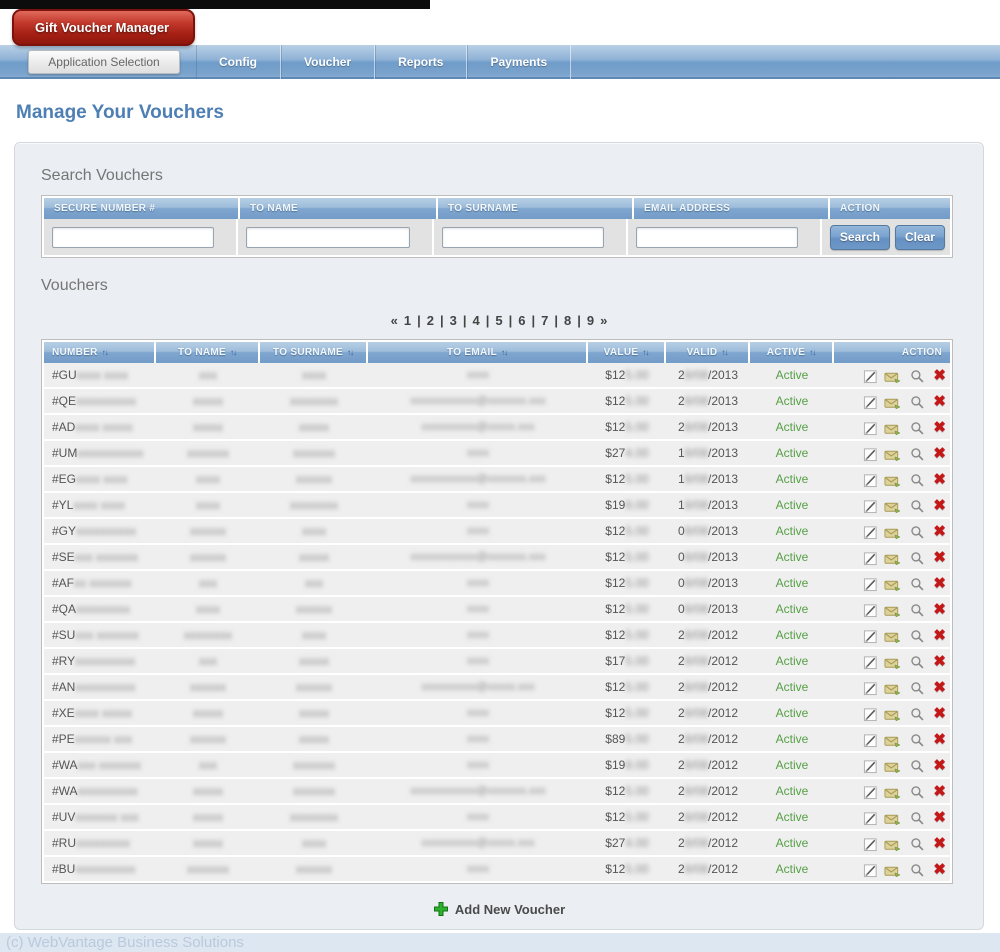 The image size is (1000, 952). I want to click on pagination-page-2: 2, so click(430, 320).